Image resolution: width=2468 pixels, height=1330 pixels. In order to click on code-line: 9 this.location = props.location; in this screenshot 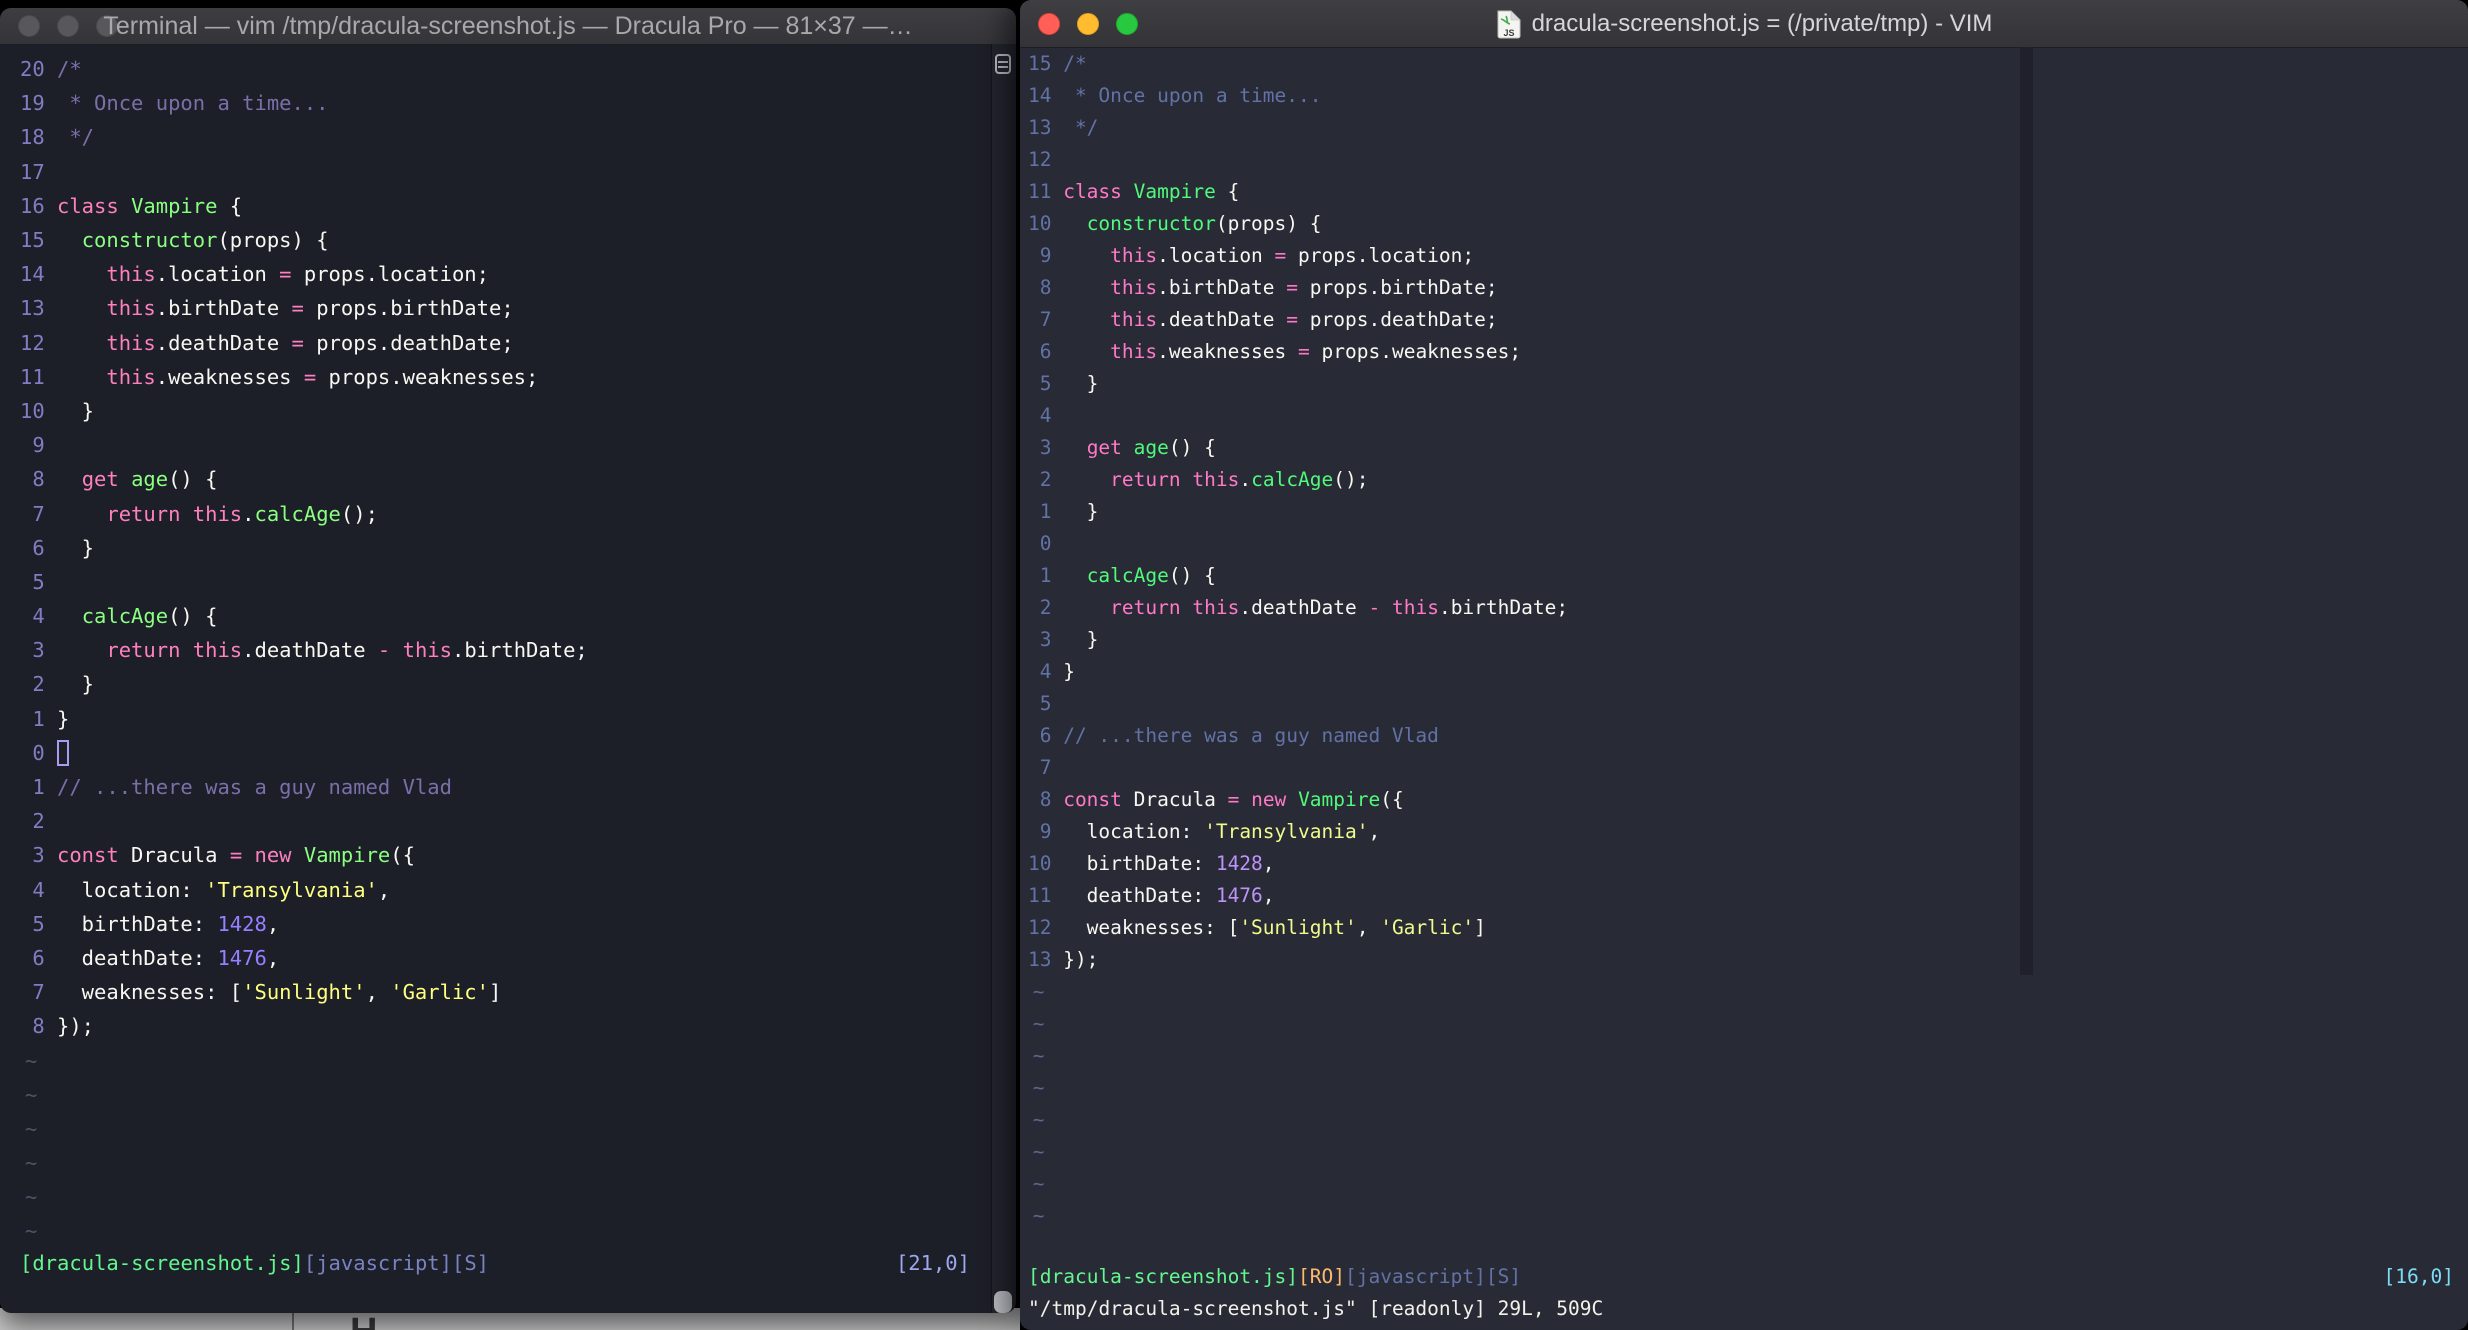, I will do `click(1748, 255)`.